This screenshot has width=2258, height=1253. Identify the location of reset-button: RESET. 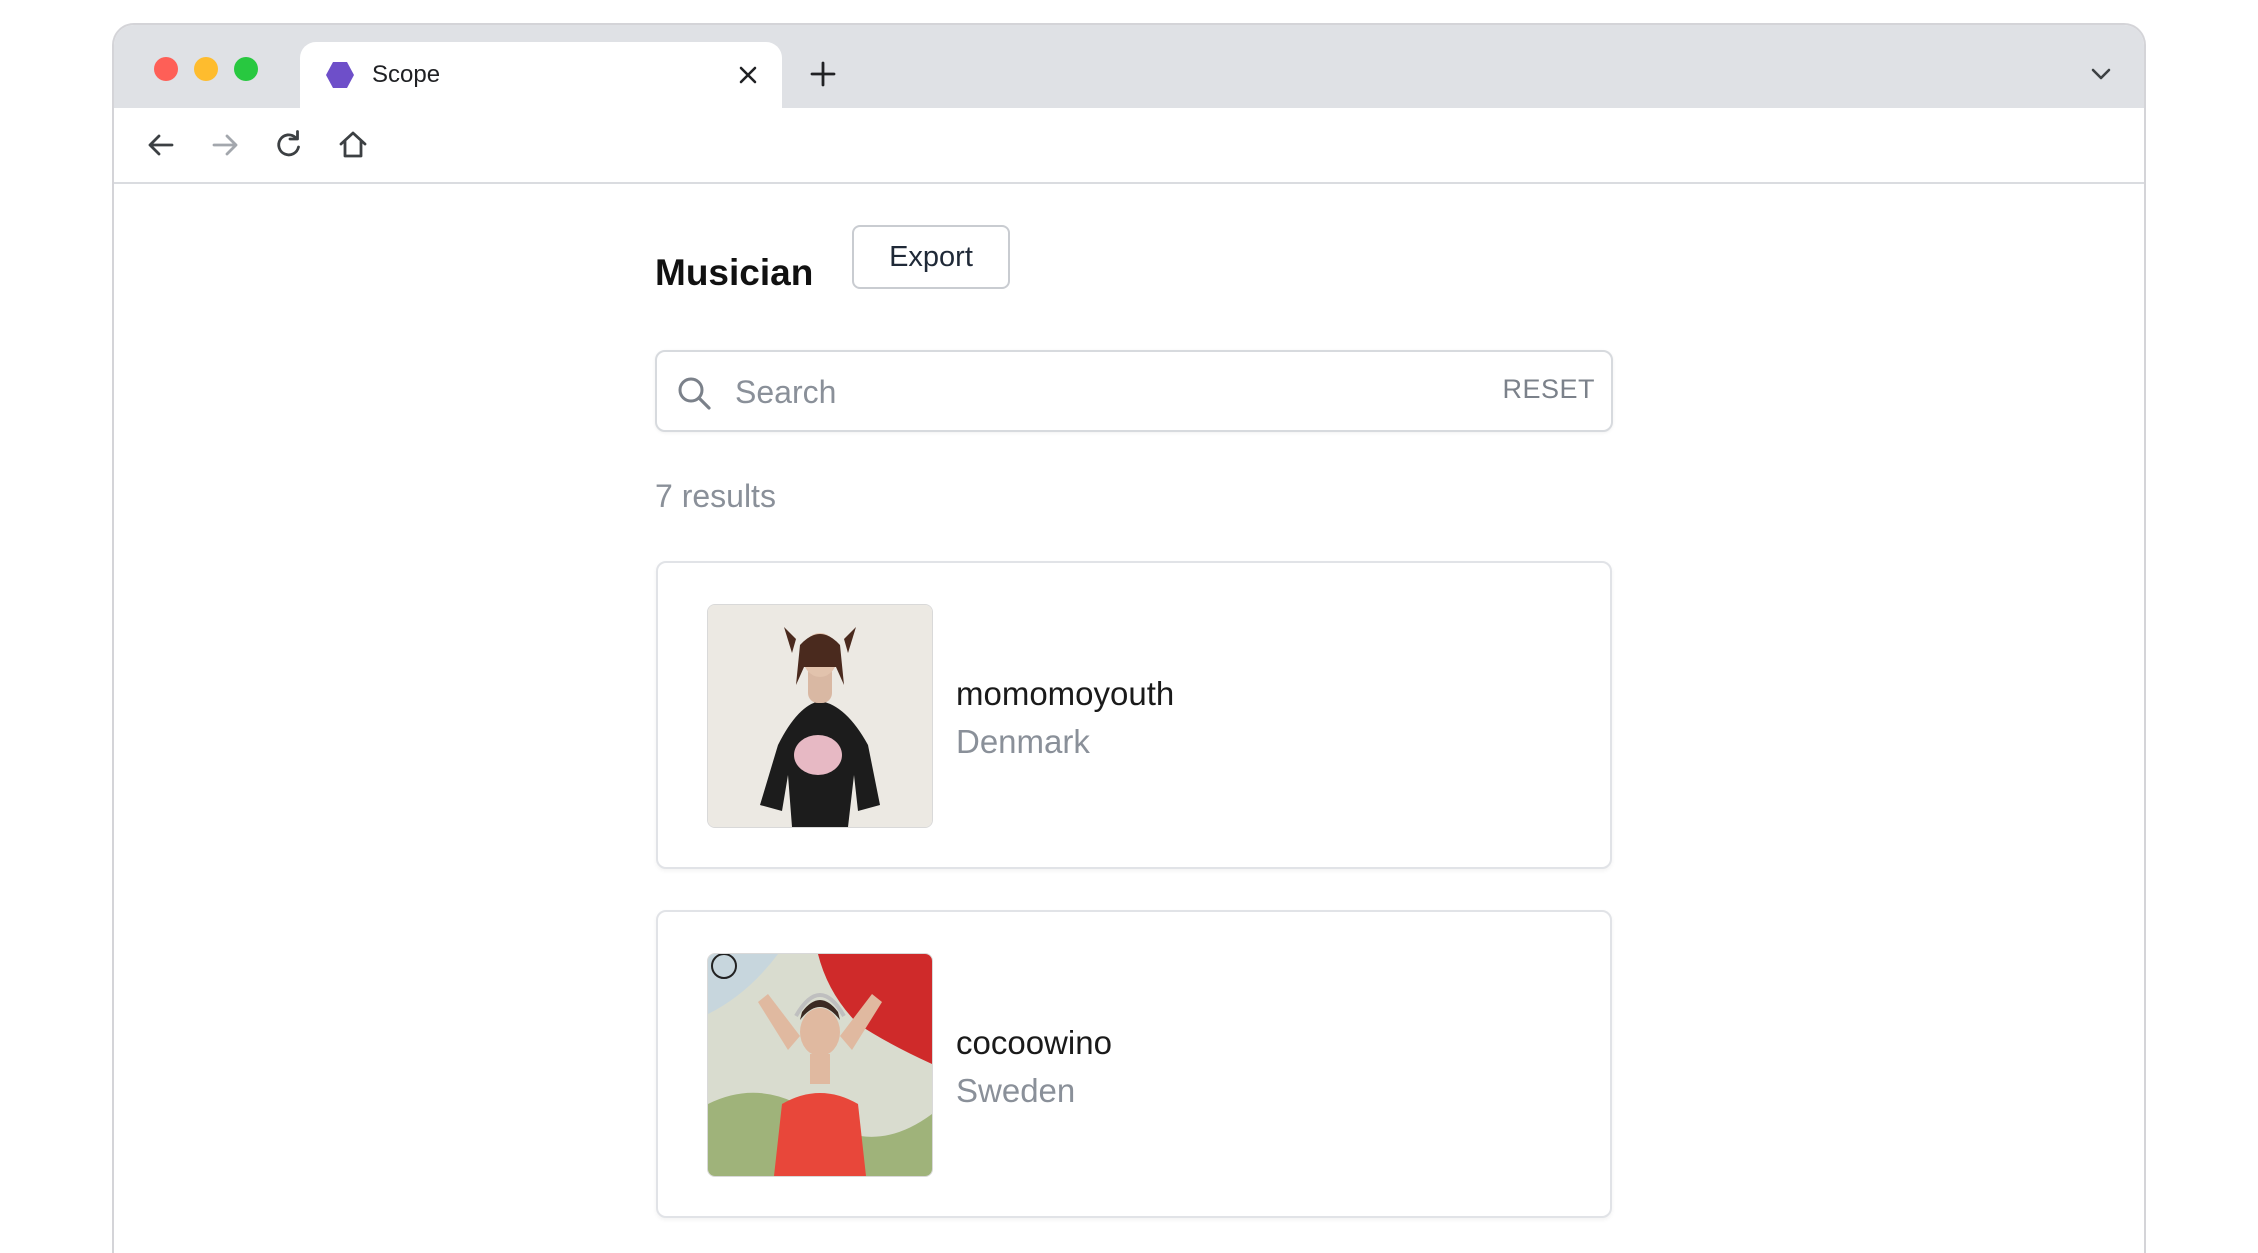
(1548, 389).